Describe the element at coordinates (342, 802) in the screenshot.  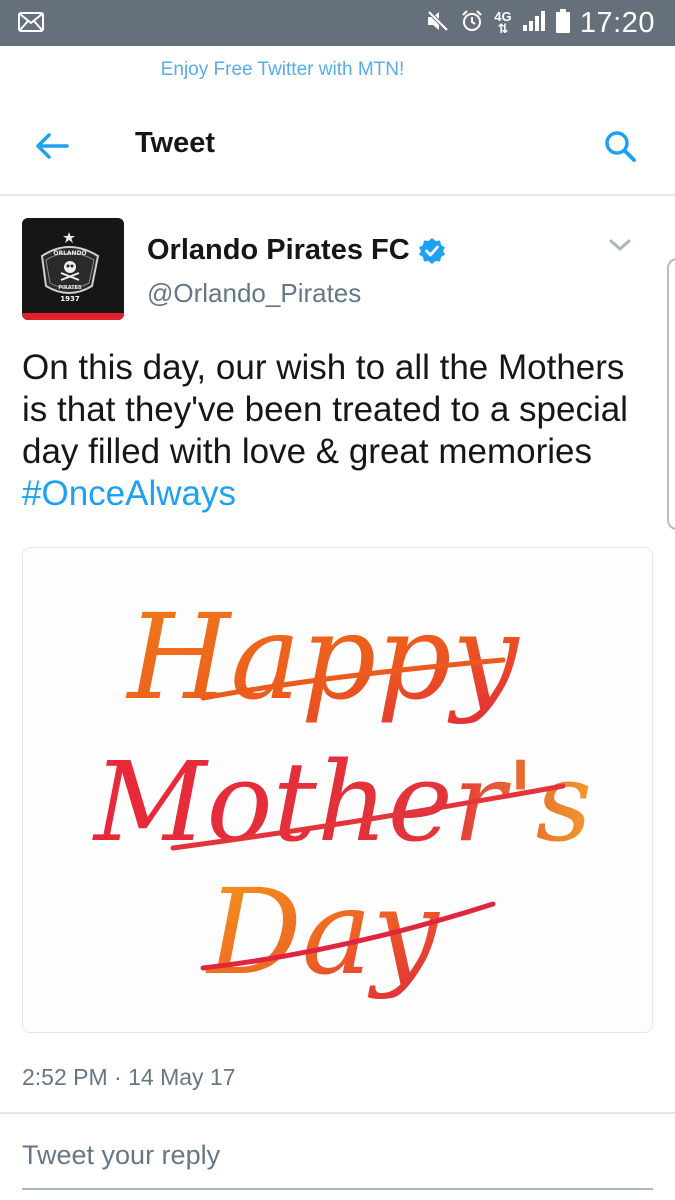
I see `svg-text: Mother's` at that location.